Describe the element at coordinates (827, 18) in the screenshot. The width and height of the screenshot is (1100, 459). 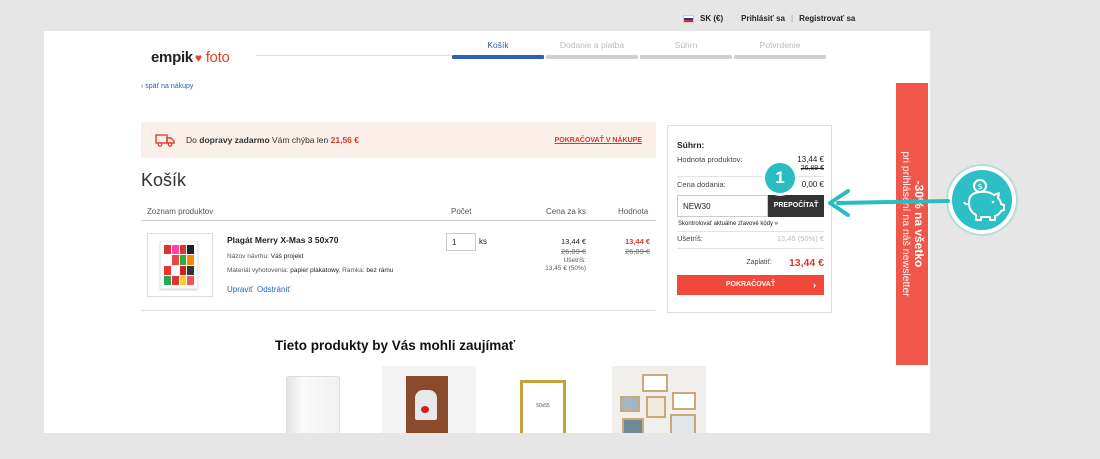
I see `register-link: Registrovať sa` at that location.